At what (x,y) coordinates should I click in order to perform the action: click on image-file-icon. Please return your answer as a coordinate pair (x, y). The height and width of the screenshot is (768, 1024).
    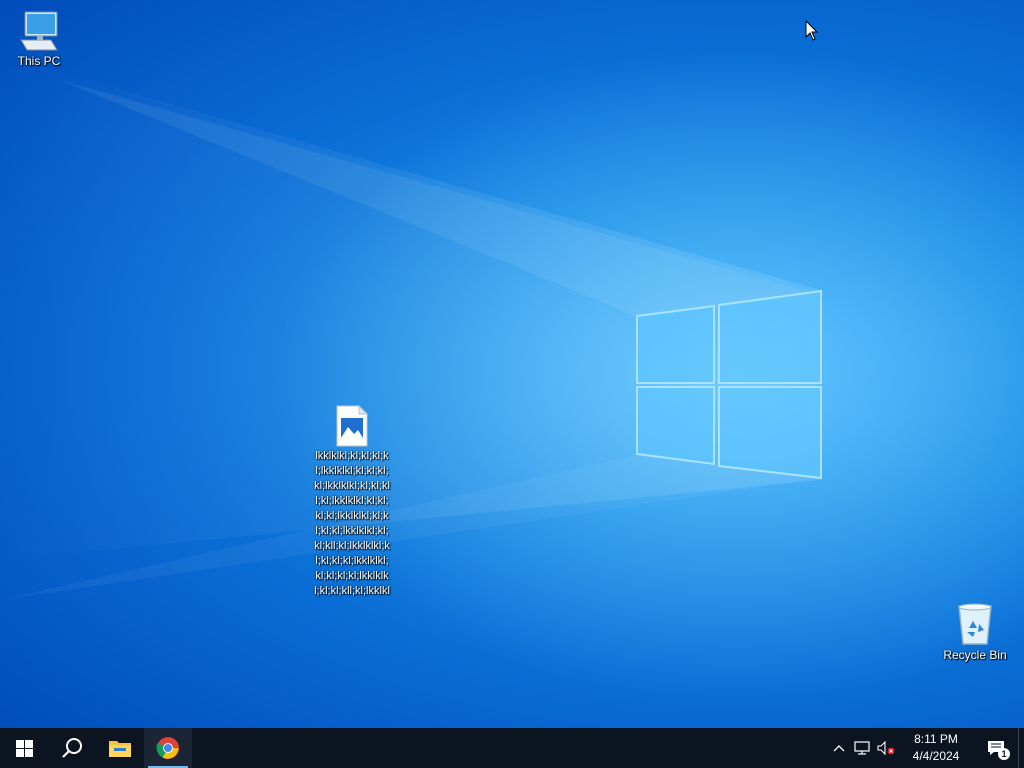
    Looking at the image, I should click on (352, 426).